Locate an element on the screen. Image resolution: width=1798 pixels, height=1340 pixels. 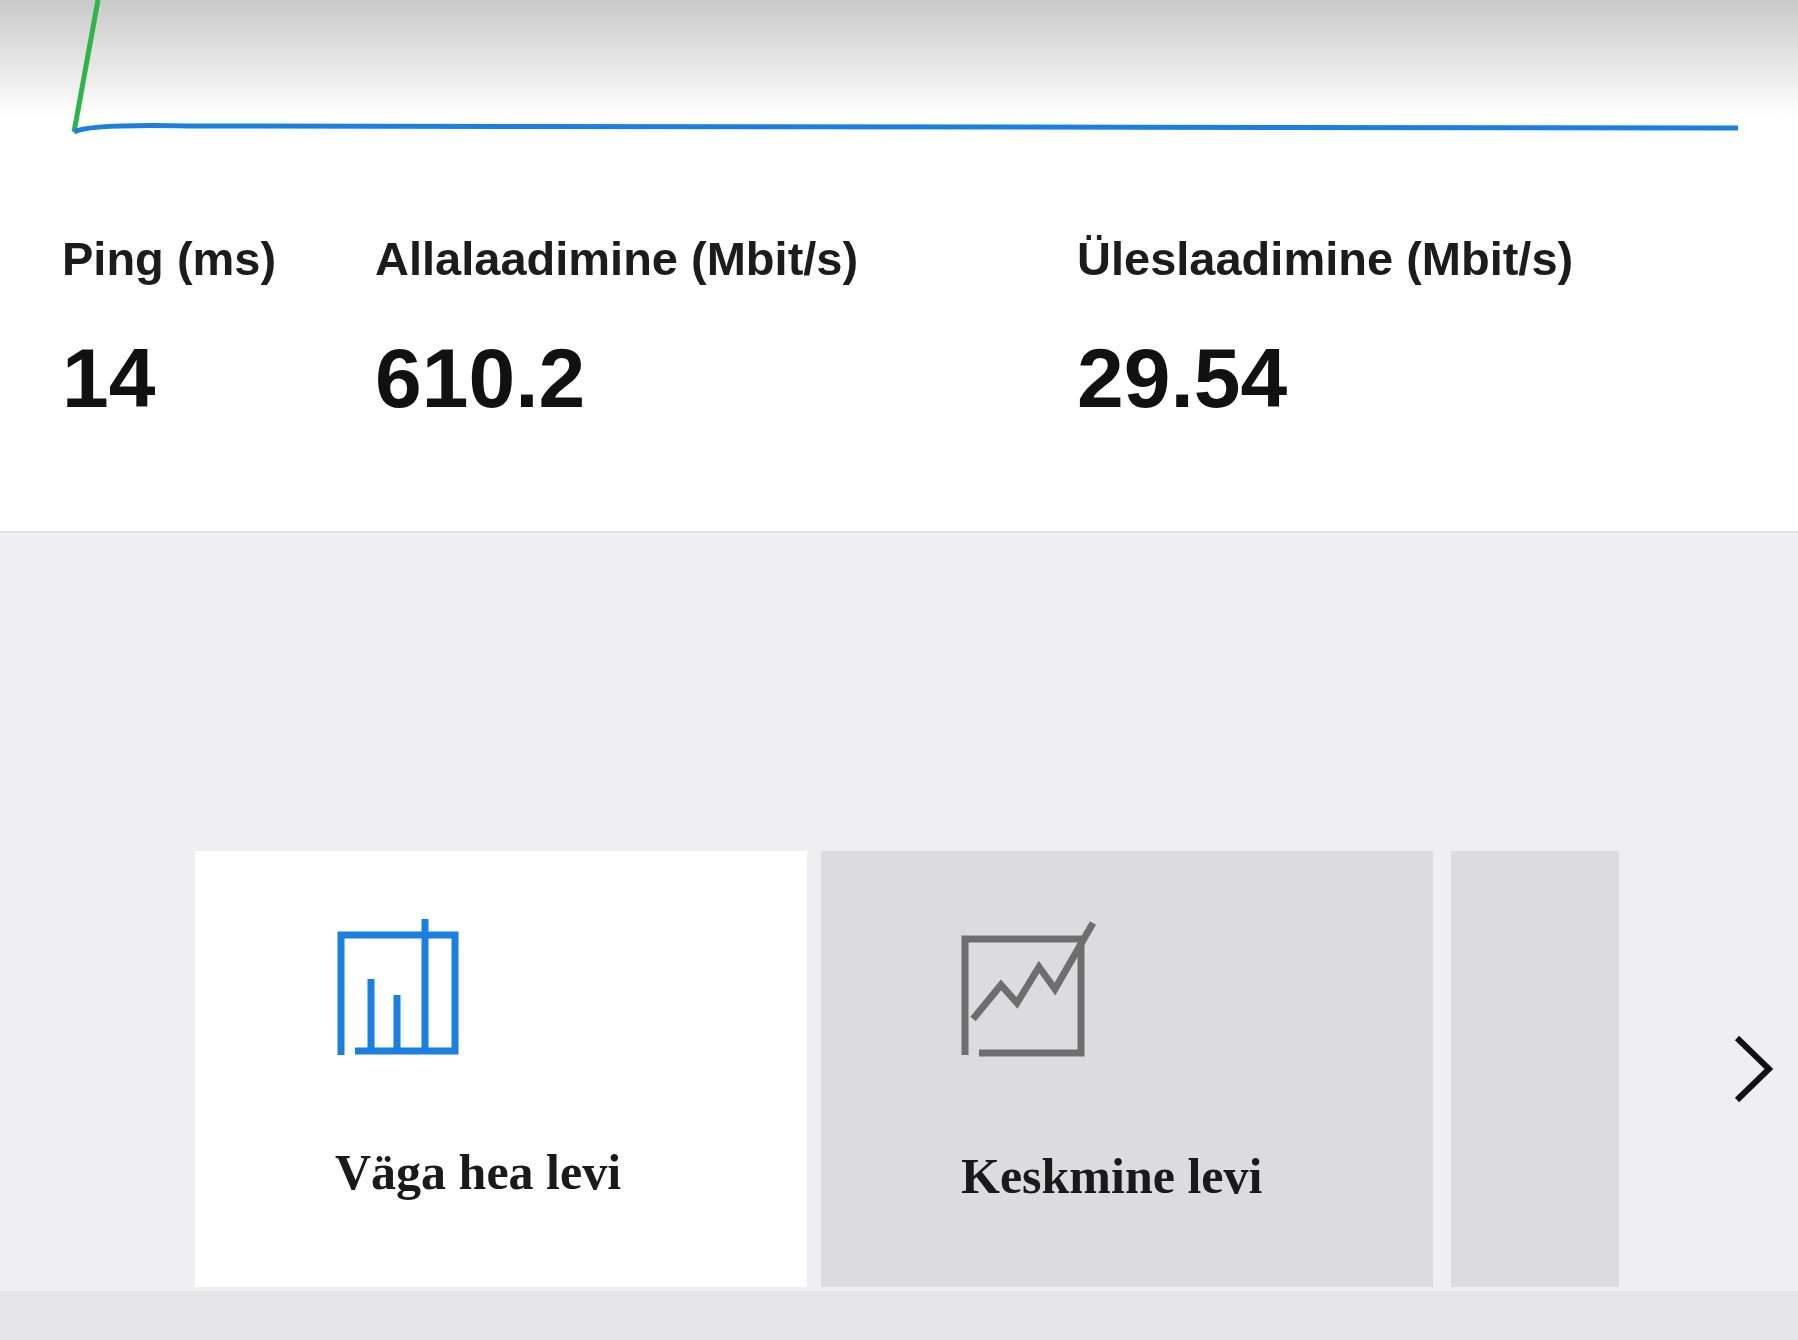
stat-value: 14 is located at coordinates (109, 378).